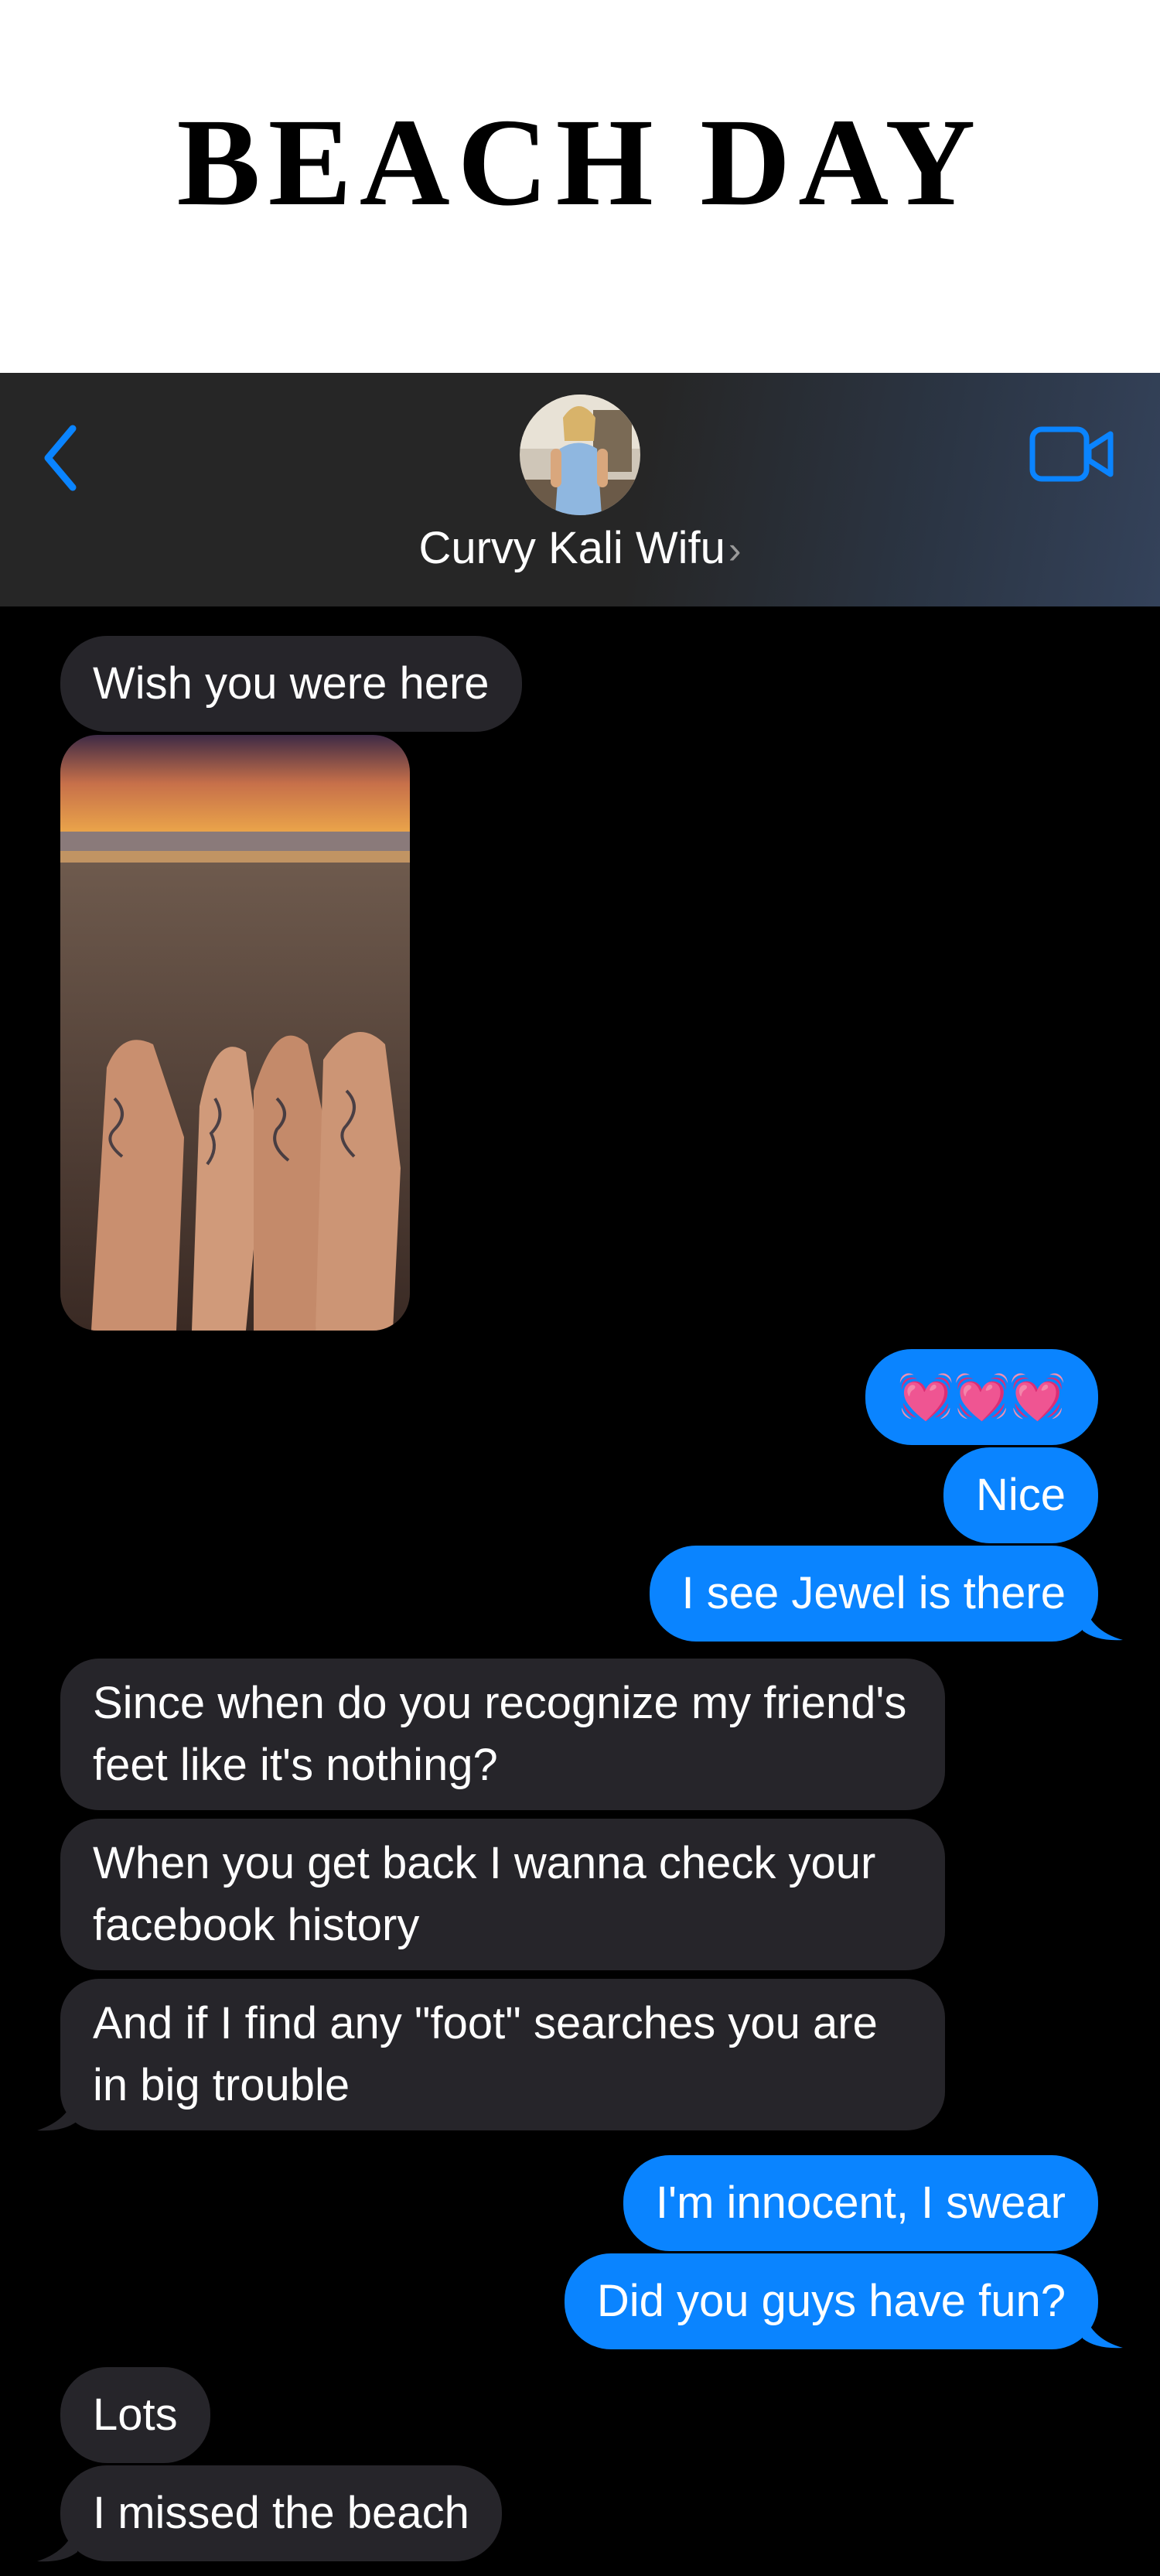  I want to click on message-photo, so click(235, 1033).